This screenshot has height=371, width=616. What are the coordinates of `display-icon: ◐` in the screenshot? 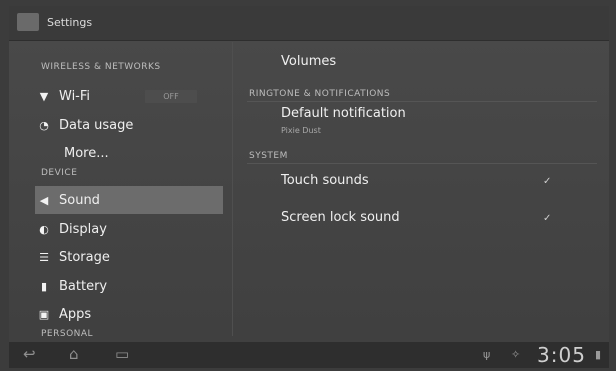 It's located at (44, 229).